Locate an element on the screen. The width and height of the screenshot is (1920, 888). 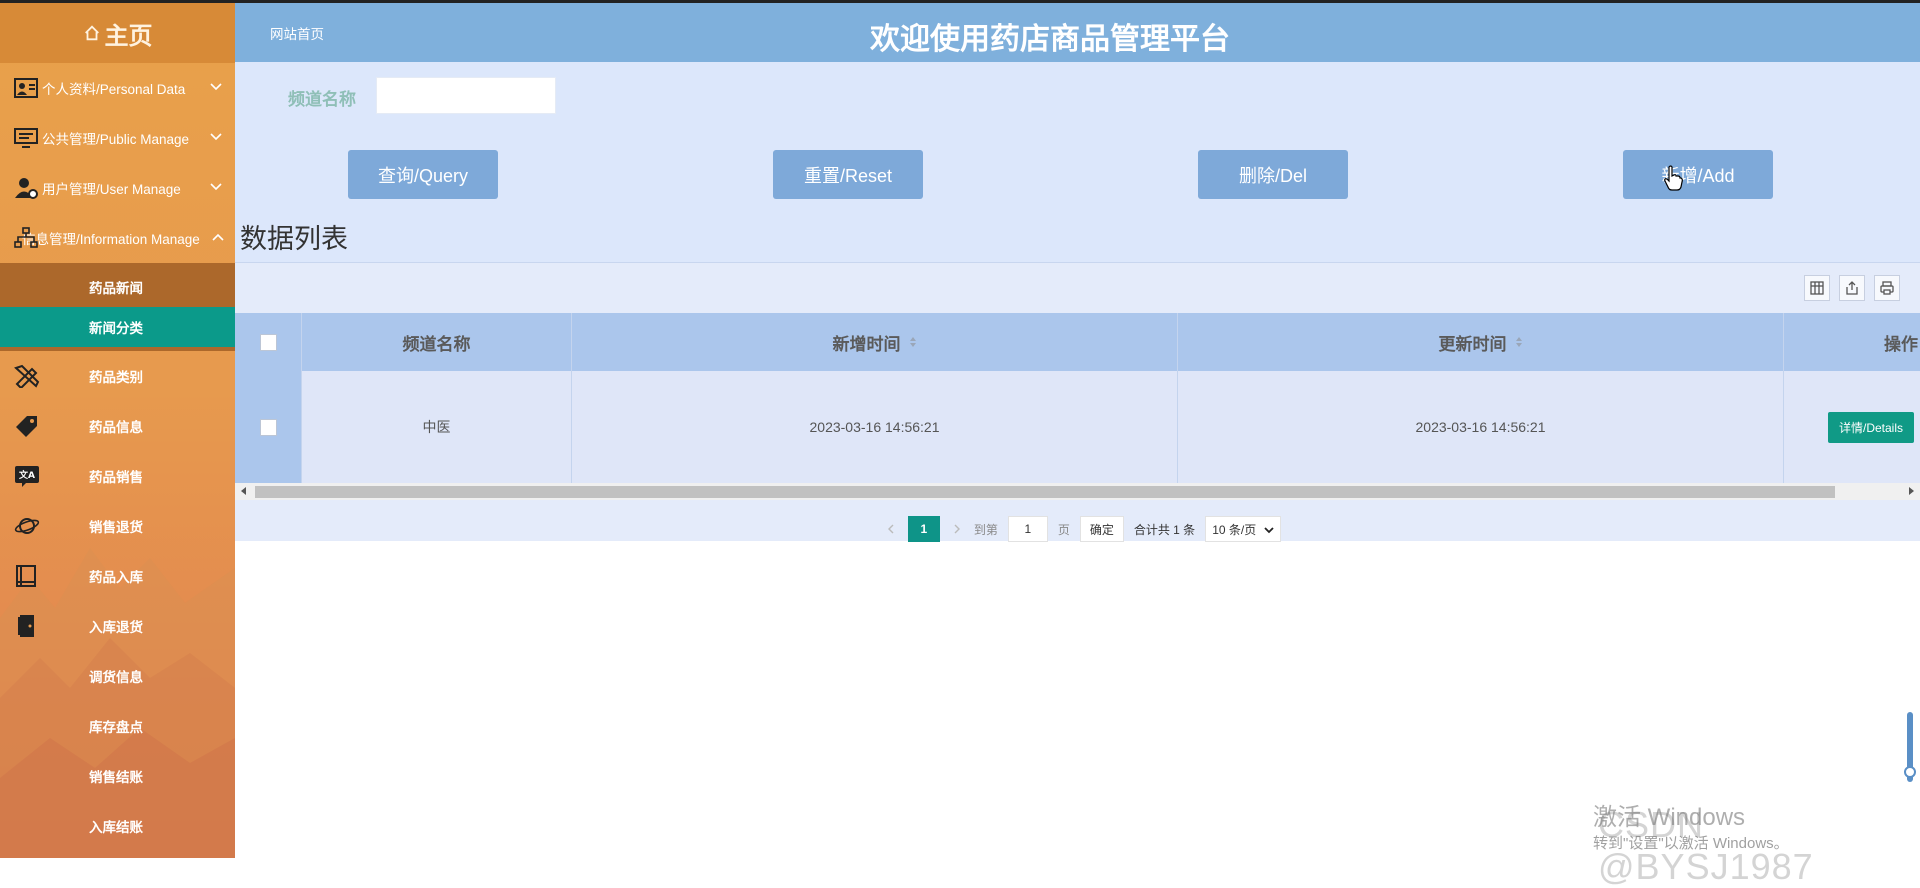
column-header-updated-time: 更新时间 is located at coordinates (1481, 342).